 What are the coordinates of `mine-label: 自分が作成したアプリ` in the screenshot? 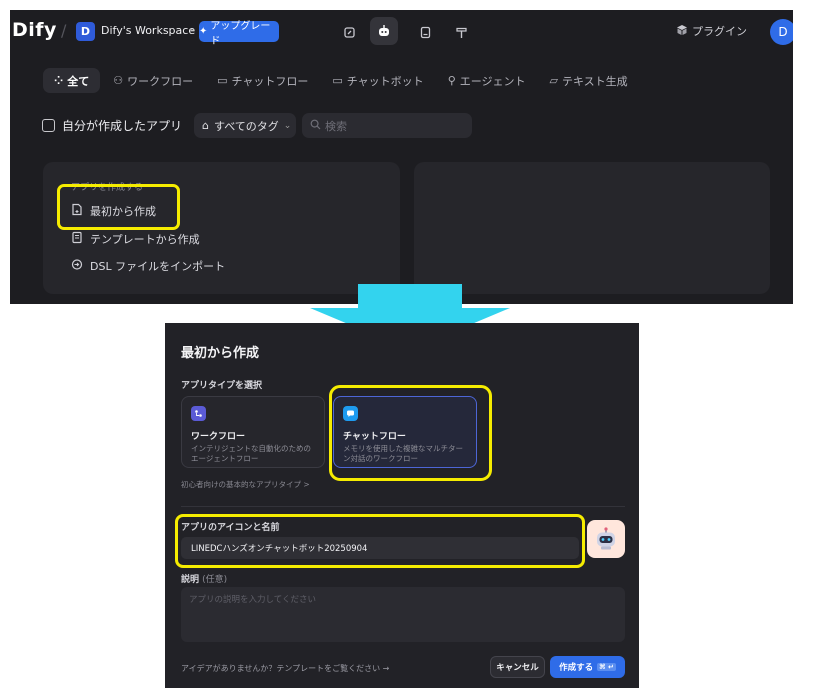 It's located at (122, 125).